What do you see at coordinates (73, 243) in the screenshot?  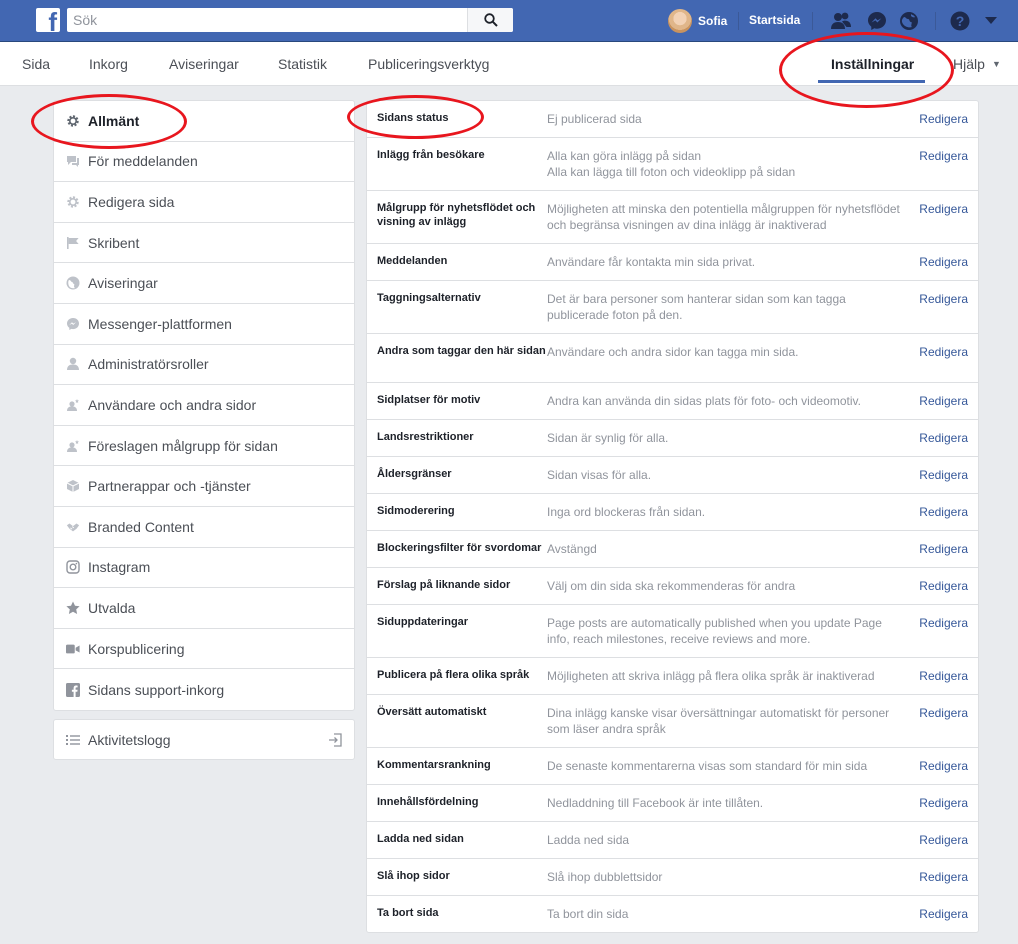 I see `flag-icon` at bounding box center [73, 243].